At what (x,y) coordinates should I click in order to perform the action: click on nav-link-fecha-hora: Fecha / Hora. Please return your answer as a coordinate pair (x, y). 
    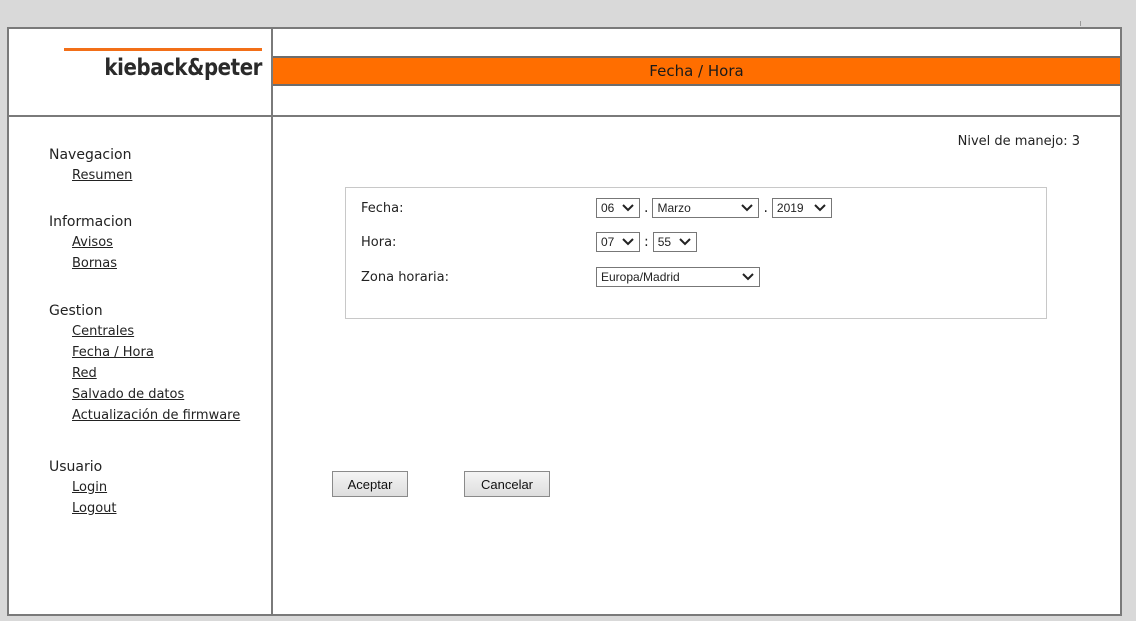
    Looking at the image, I should click on (156, 352).